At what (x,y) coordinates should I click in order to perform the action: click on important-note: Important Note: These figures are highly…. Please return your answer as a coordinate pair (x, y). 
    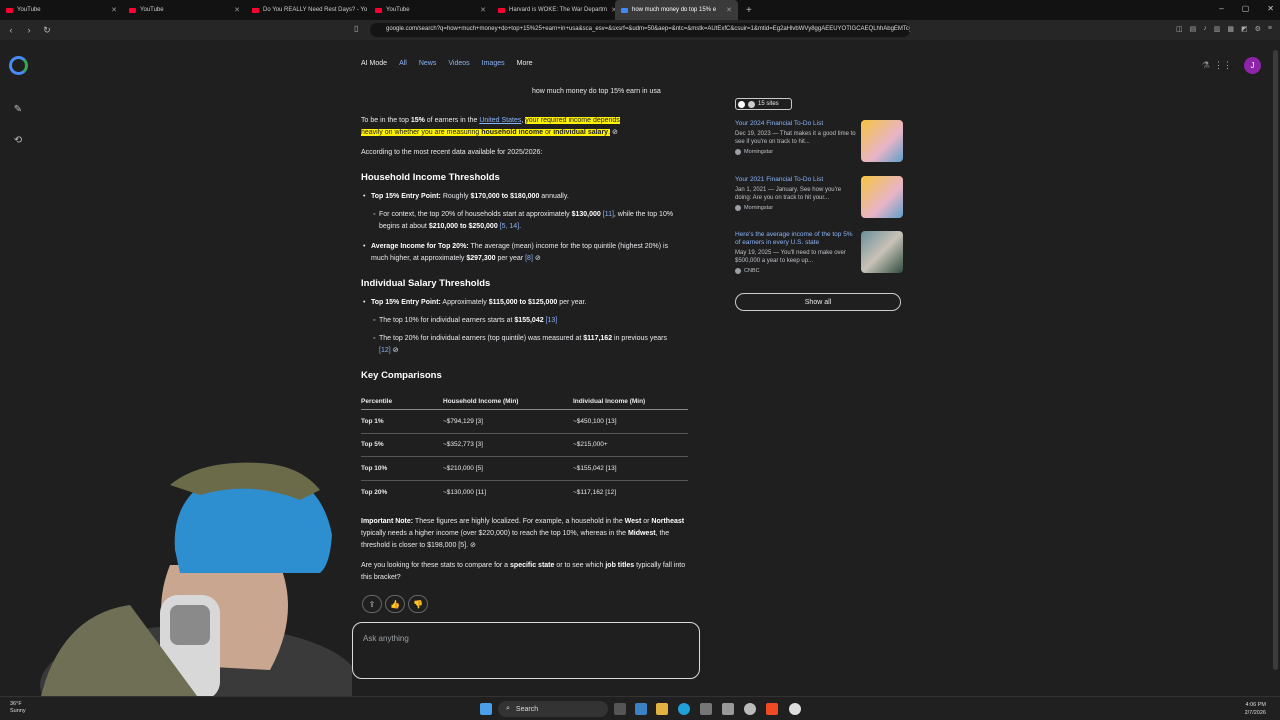
    Looking at the image, I should click on (523, 533).